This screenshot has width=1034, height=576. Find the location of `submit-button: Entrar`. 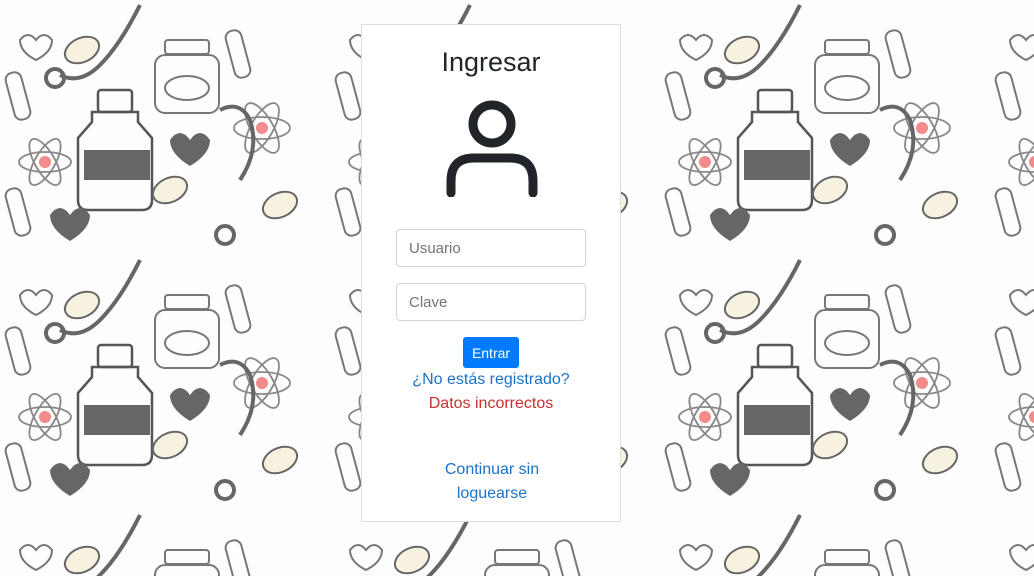

submit-button: Entrar is located at coordinates (491, 352).